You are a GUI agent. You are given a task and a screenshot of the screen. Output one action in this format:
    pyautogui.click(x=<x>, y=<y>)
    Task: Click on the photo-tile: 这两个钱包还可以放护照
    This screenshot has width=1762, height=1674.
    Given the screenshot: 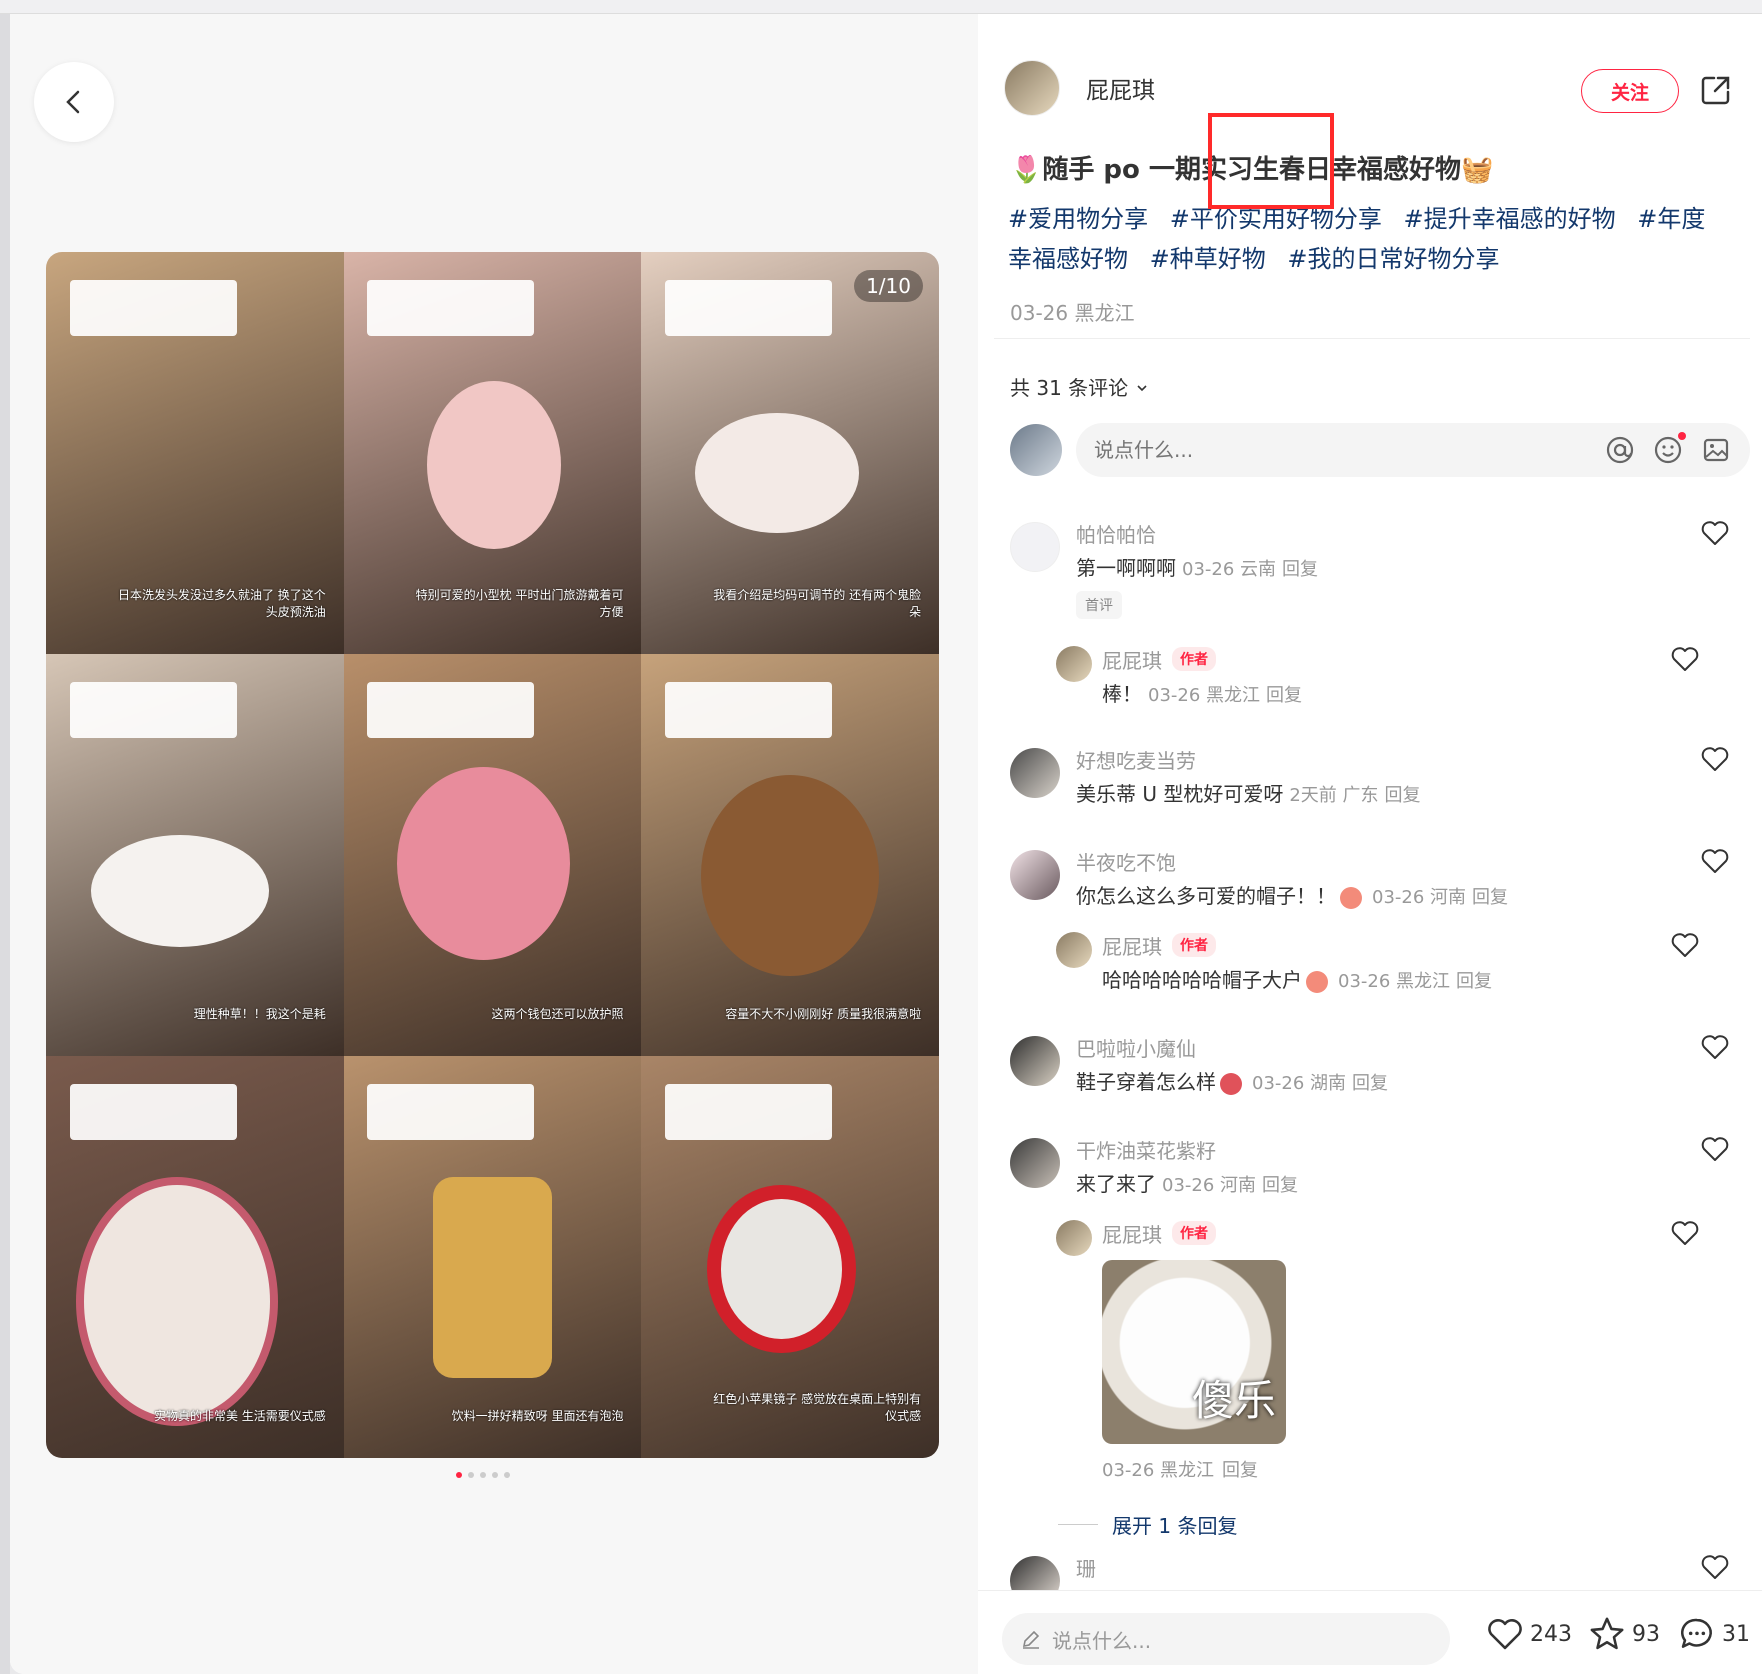 What is the action you would take?
    pyautogui.click(x=492, y=855)
    